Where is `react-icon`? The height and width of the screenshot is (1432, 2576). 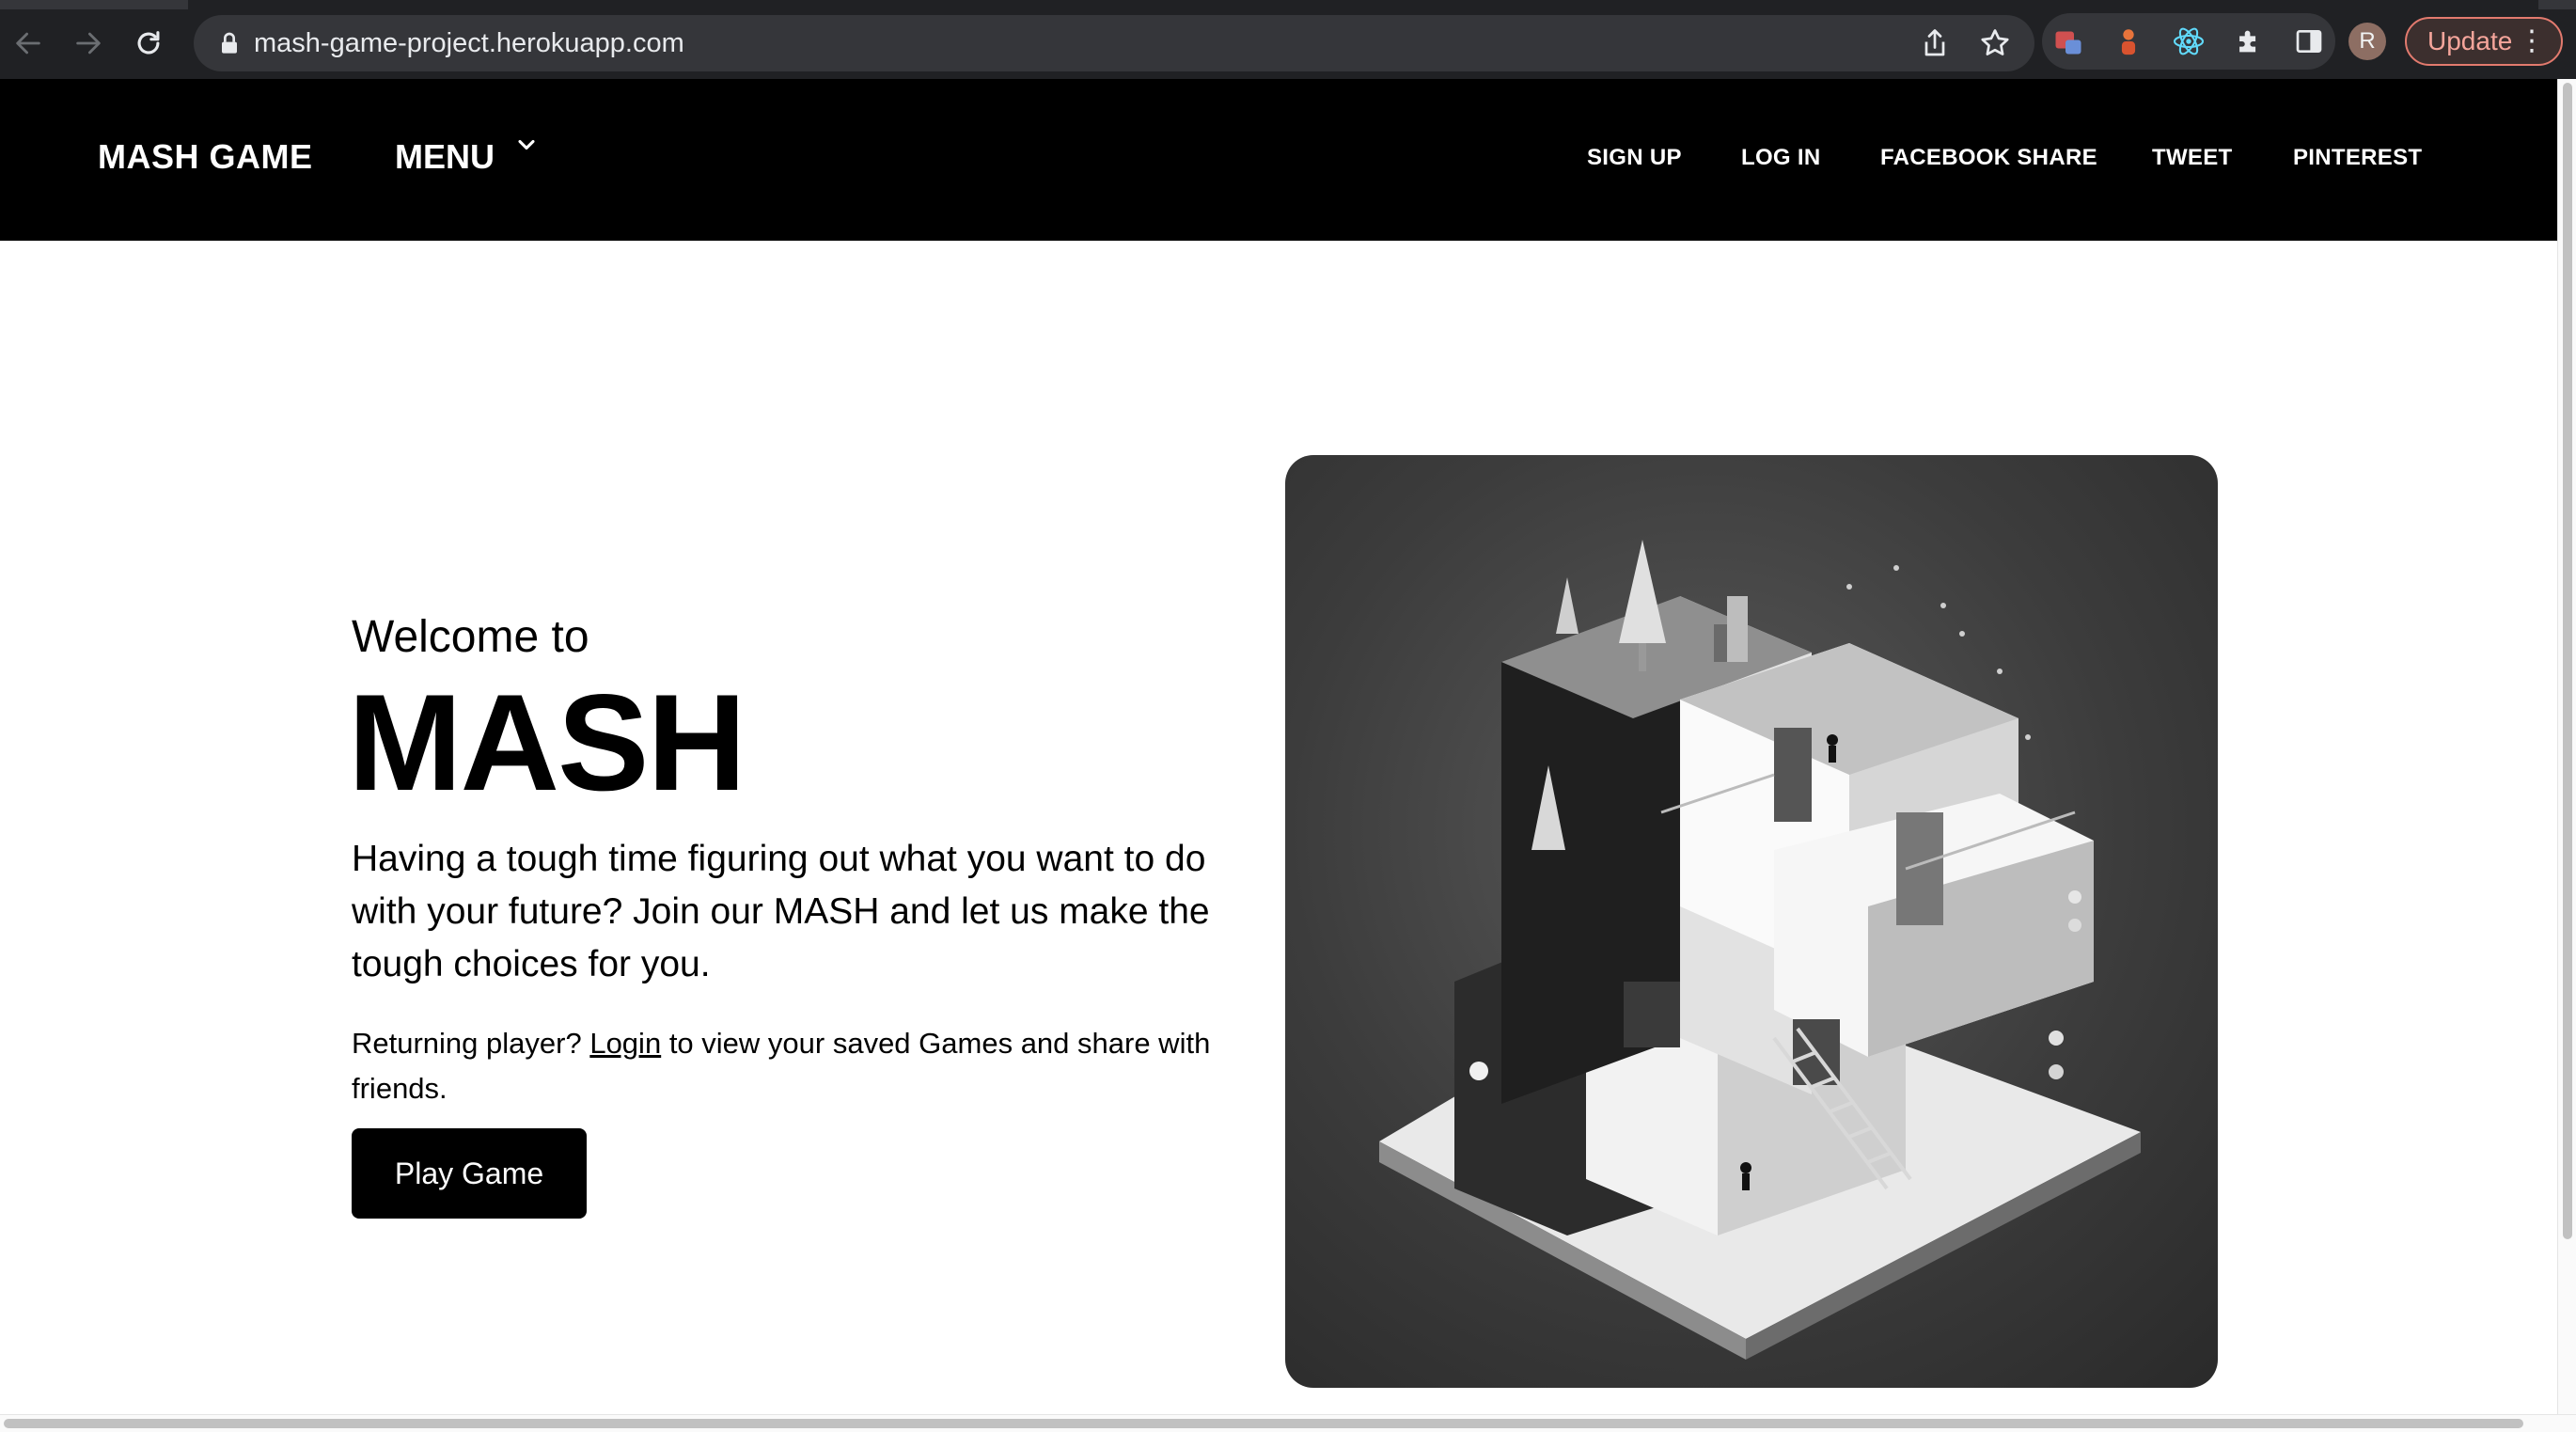 react-icon is located at coordinates (2189, 41).